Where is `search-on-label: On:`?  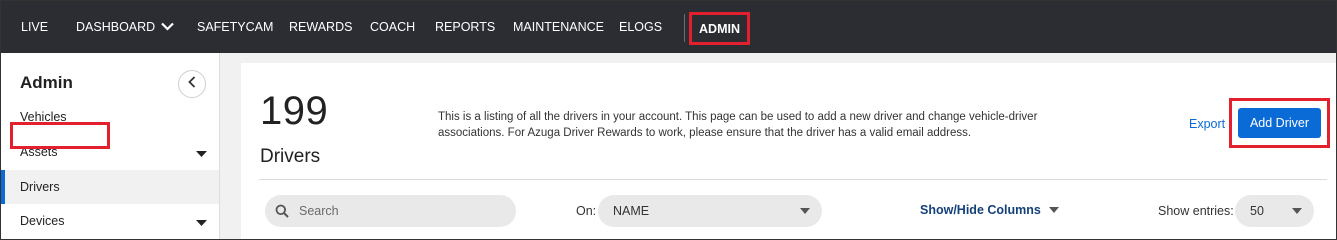 search-on-label: On: is located at coordinates (586, 211).